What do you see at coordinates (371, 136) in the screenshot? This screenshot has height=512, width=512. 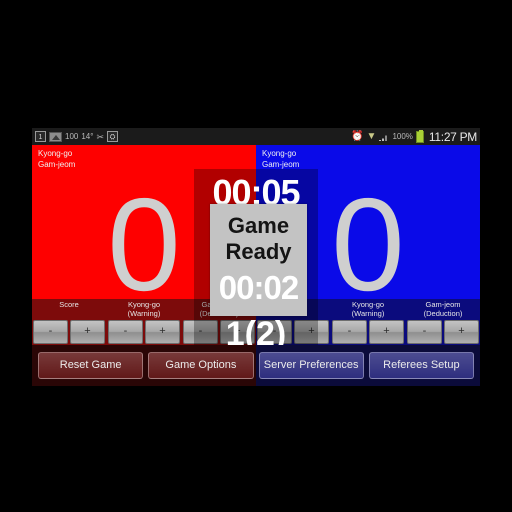 I see `wifi-icon: ▼` at bounding box center [371, 136].